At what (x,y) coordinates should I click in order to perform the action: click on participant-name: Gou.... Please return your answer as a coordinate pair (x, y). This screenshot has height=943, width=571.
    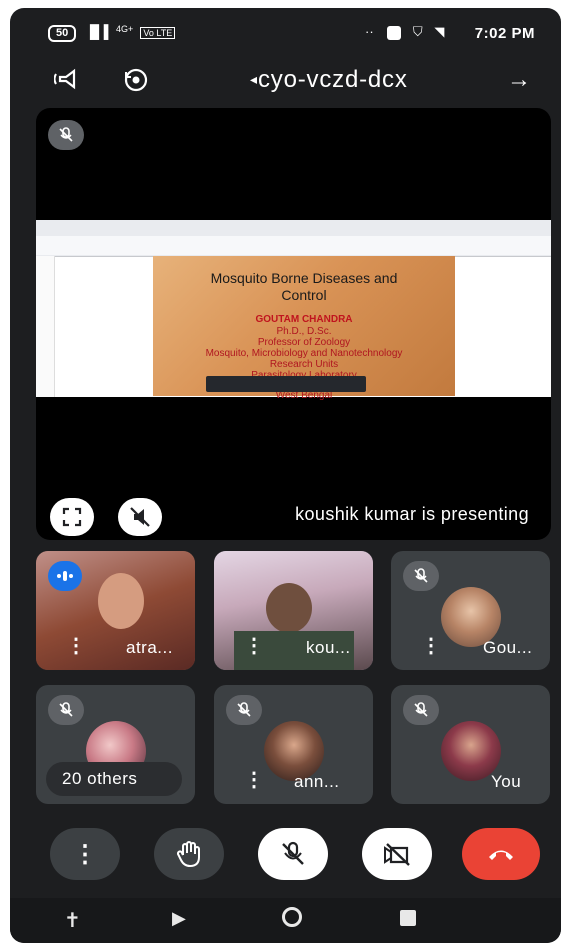
    Looking at the image, I should click on (508, 647).